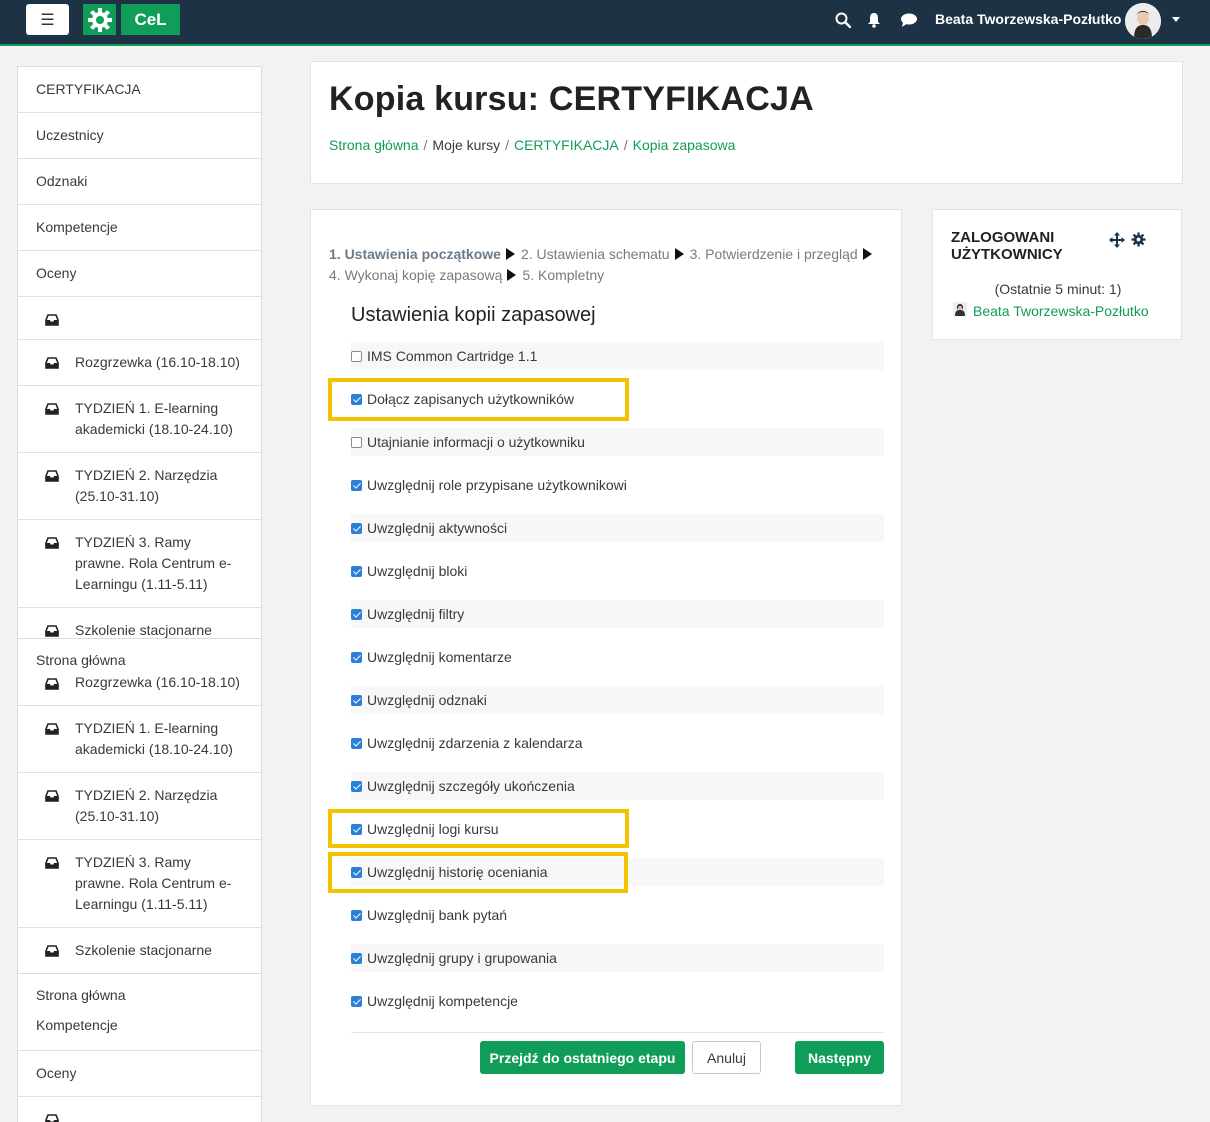 The height and width of the screenshot is (1122, 1210). What do you see at coordinates (617, 1001) in the screenshot?
I see `backup-option-row: Uwzględnij kompetencje` at bounding box center [617, 1001].